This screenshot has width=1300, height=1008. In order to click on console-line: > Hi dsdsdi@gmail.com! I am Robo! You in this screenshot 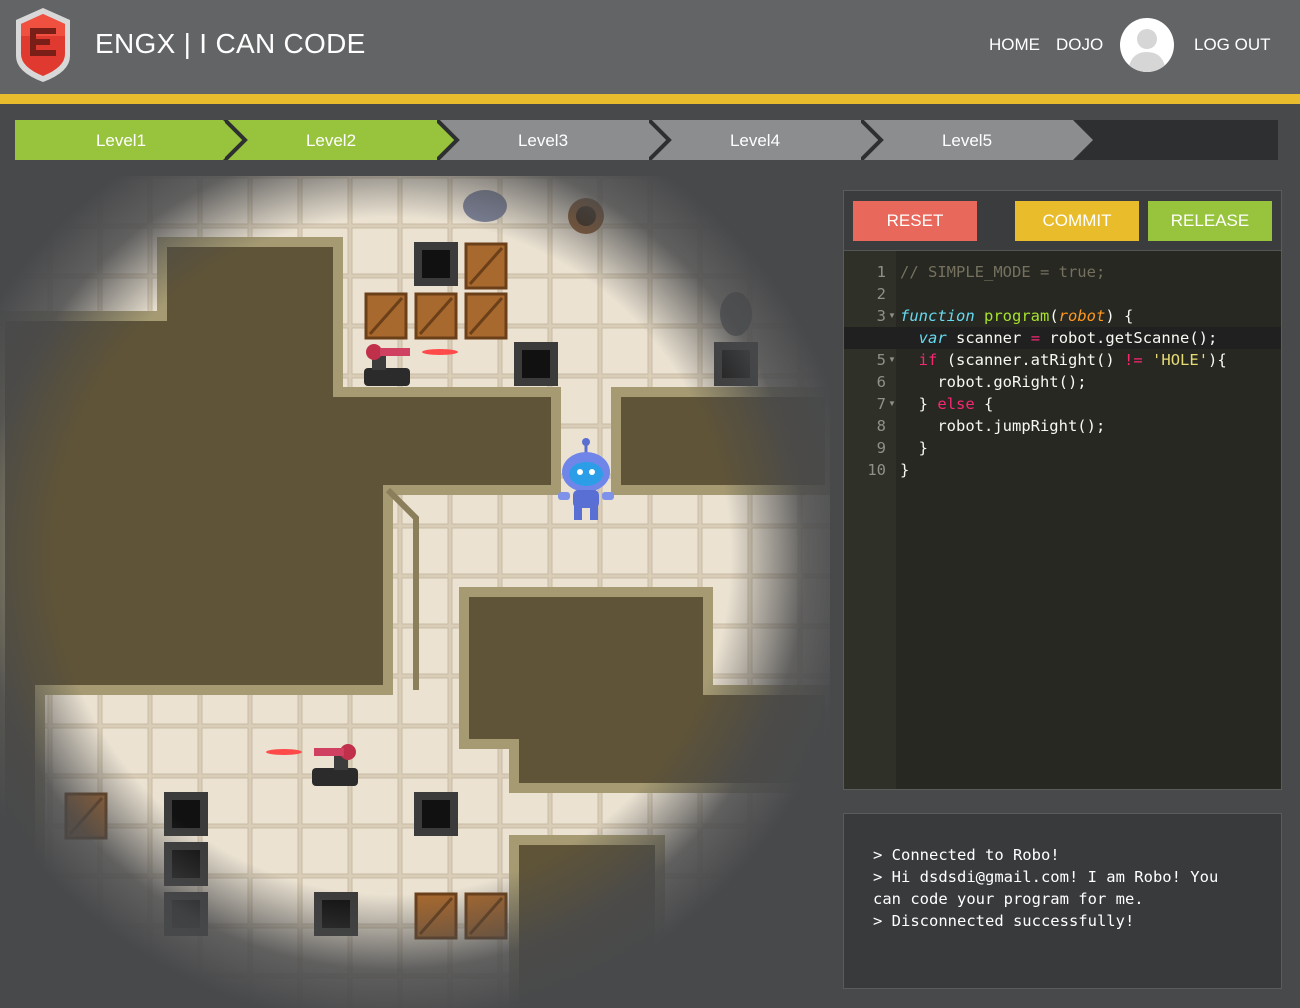, I will do `click(1046, 877)`.